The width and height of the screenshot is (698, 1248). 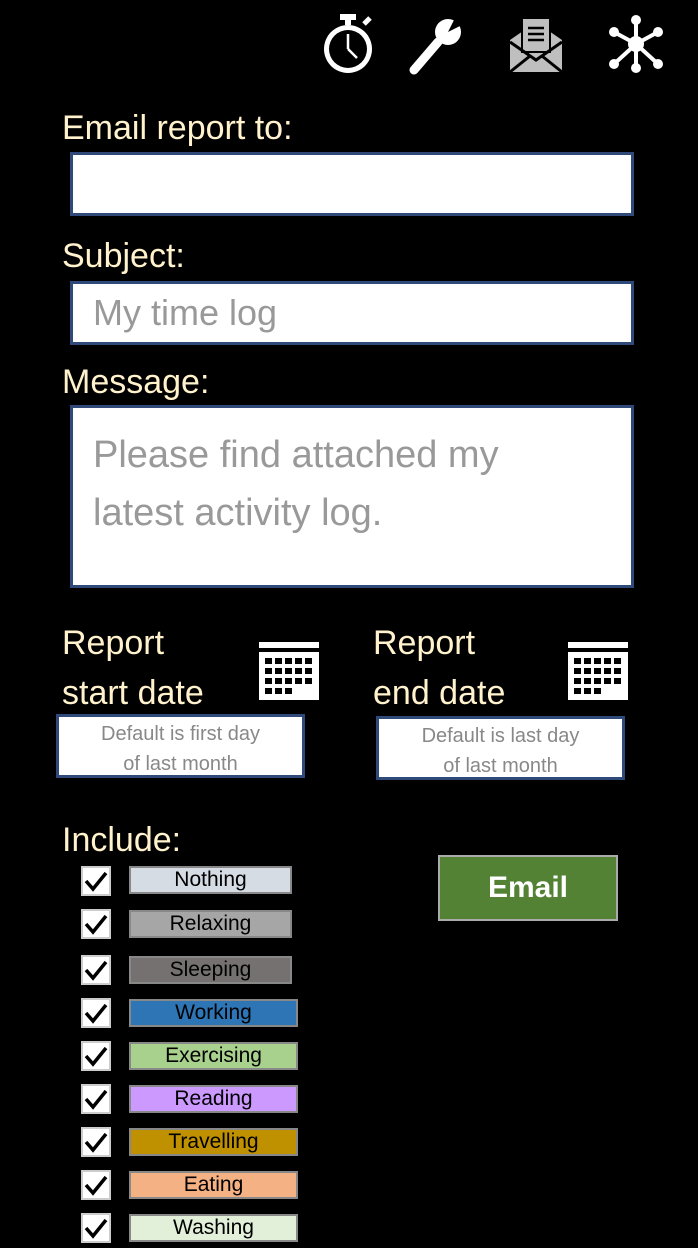 I want to click on envelope-report-icon, so click(x=536, y=44).